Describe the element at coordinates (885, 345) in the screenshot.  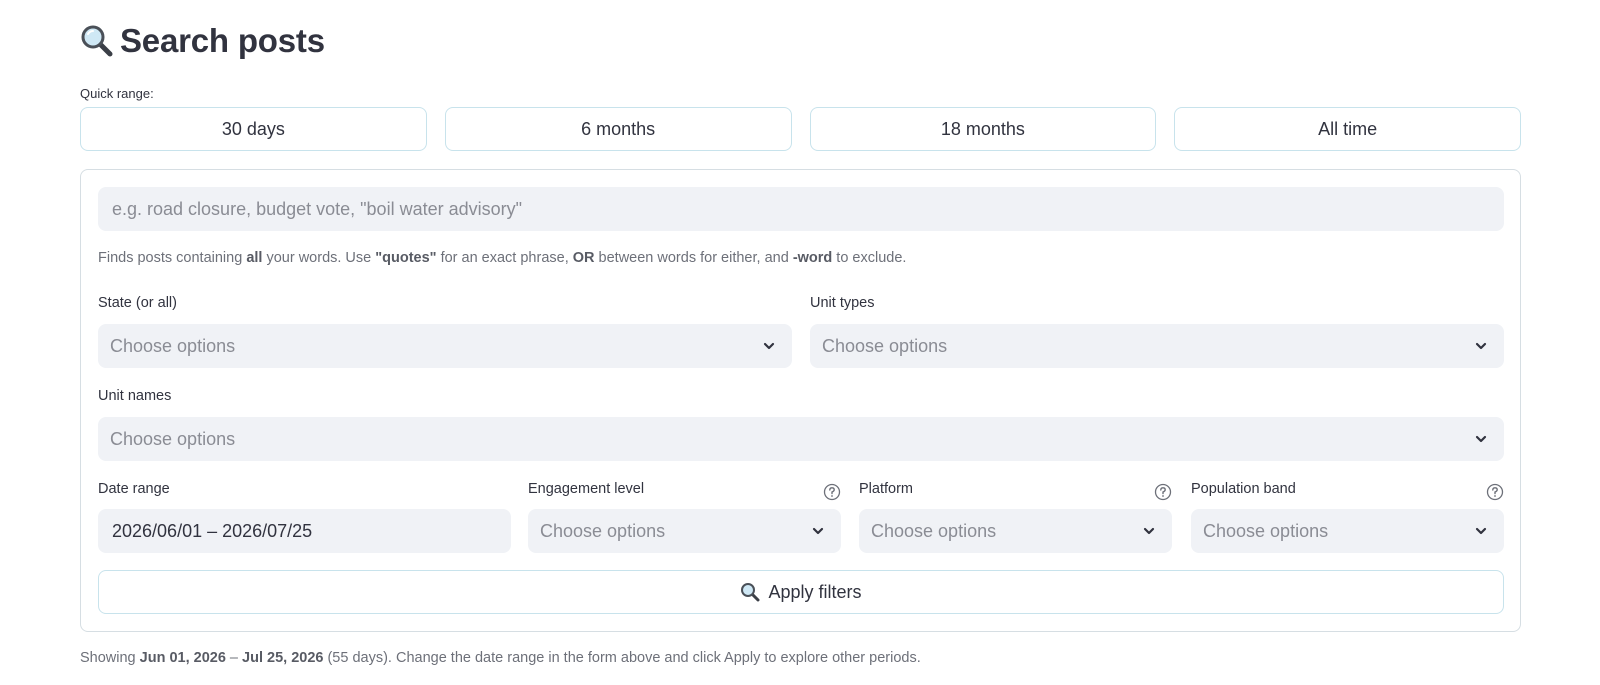
I see `unit-types-select-placeholder: Choose options` at that location.